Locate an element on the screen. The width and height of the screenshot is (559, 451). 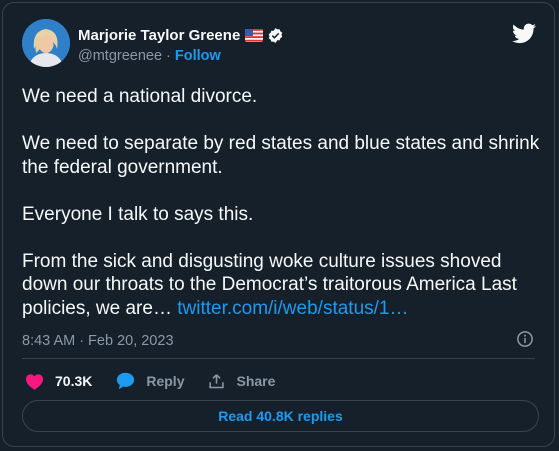
author-handle-row: @mtgreenee · Follow is located at coordinates (149, 56).